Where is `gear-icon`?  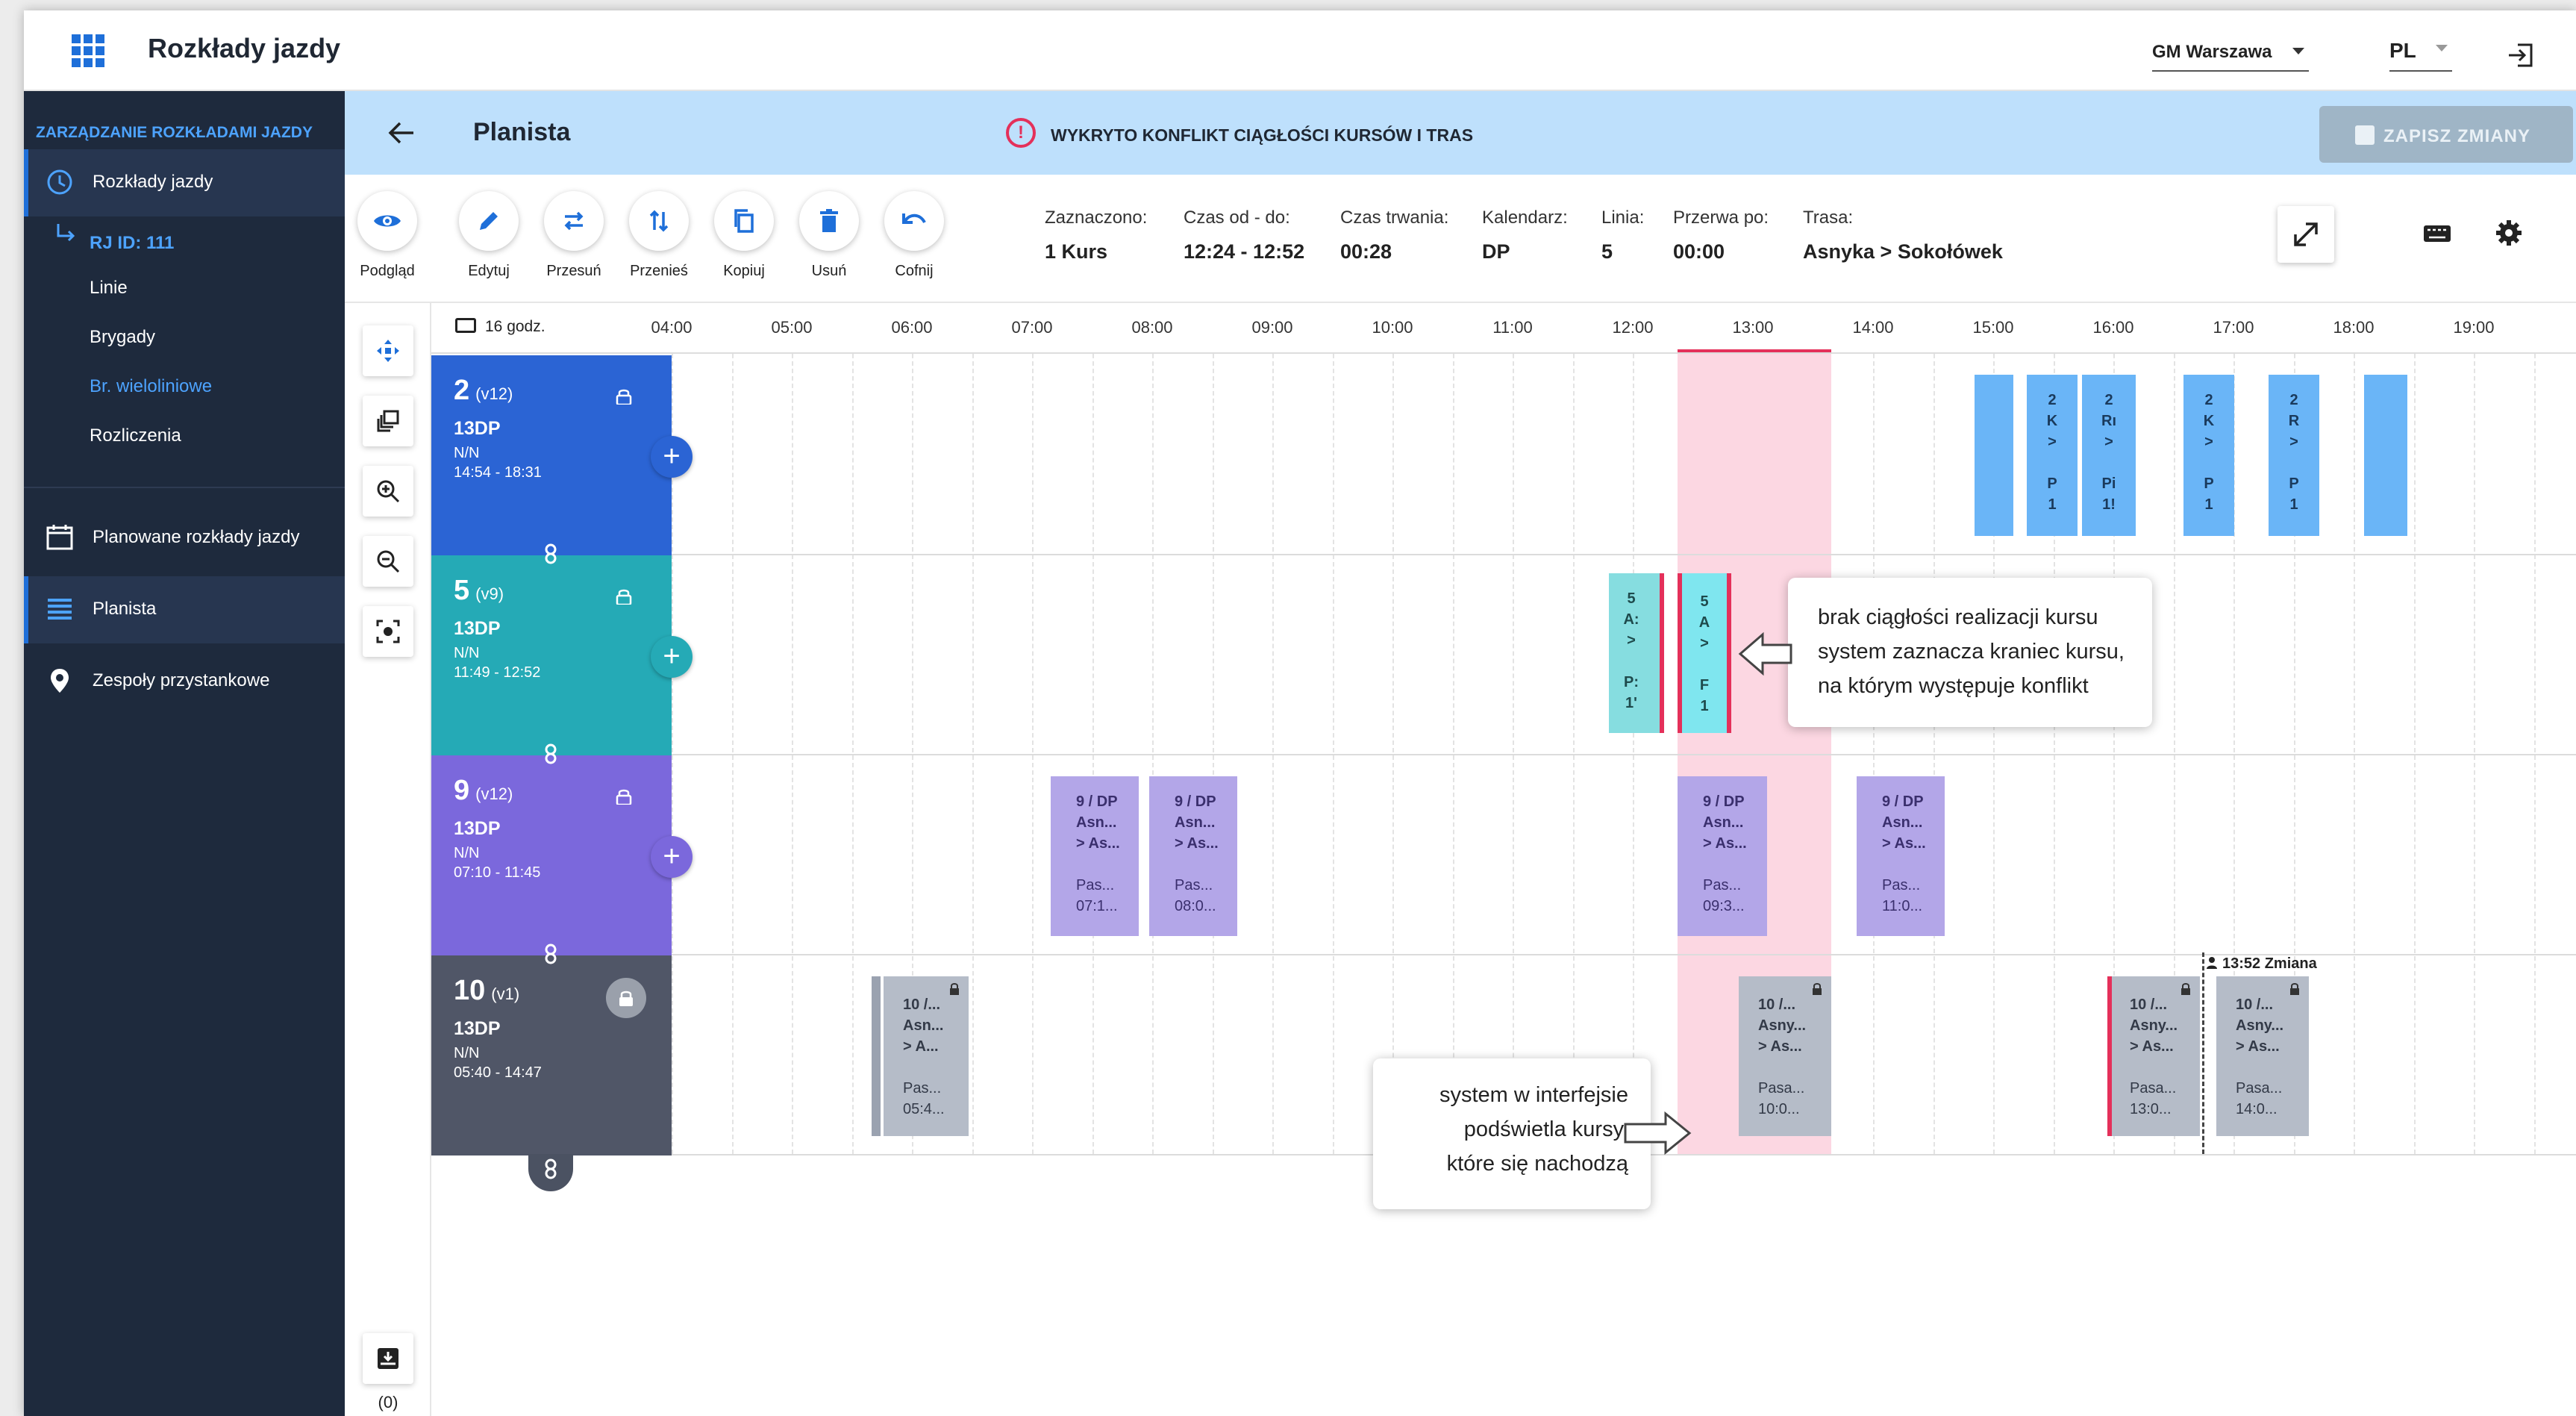 gear-icon is located at coordinates (2509, 233).